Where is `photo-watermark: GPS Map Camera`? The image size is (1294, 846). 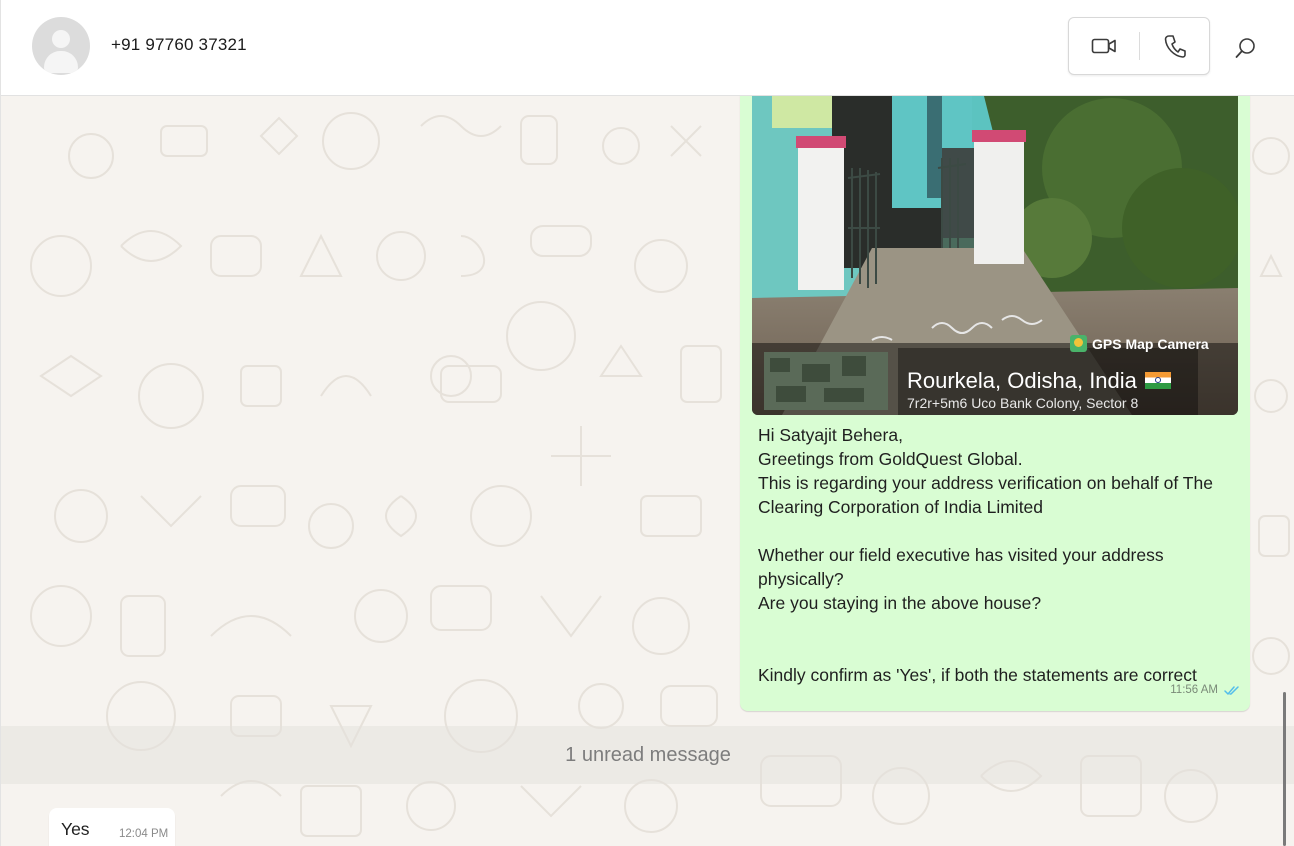 photo-watermark: GPS Map Camera is located at coordinates (1150, 344).